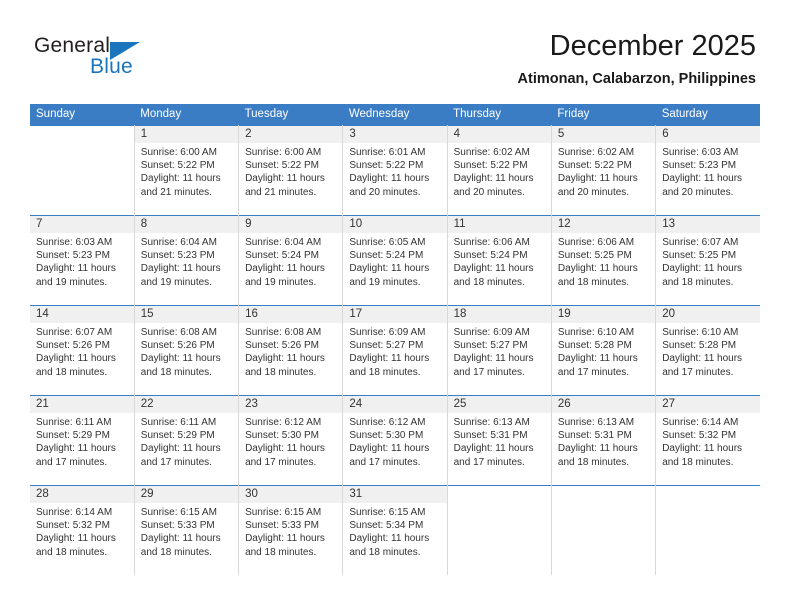 The width and height of the screenshot is (792, 612). I want to click on sunset-time: Sunset: 5:28 PM, so click(699, 346).